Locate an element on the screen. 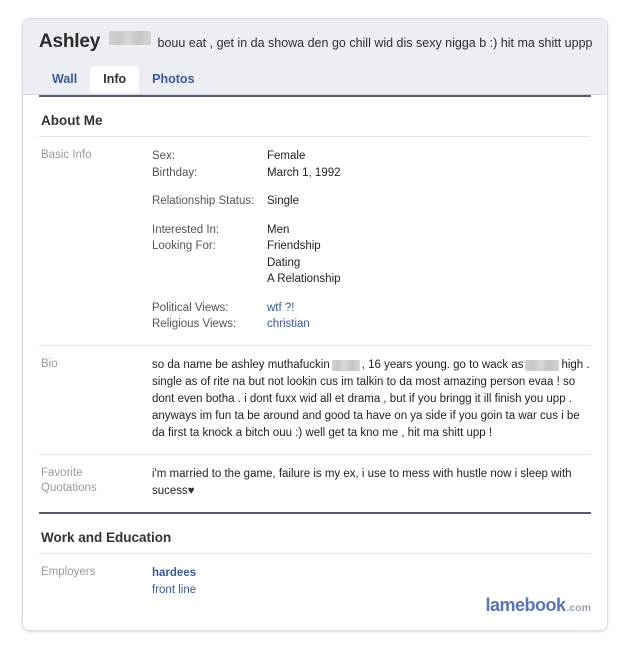 The height and width of the screenshot is (651, 630). lamebook-watermark: lamebook .com is located at coordinates (538, 605).